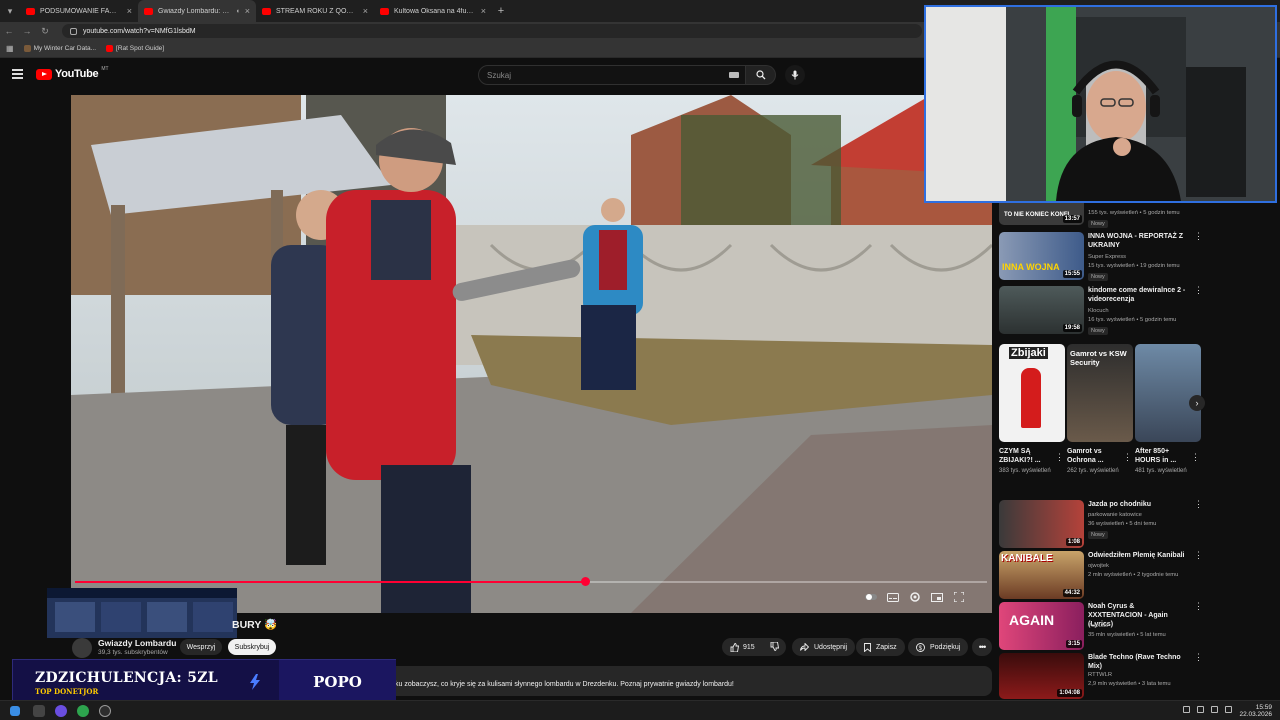 This screenshot has width=1280, height=720. I want to click on channel-name: 7clouds, so click(1098, 626).